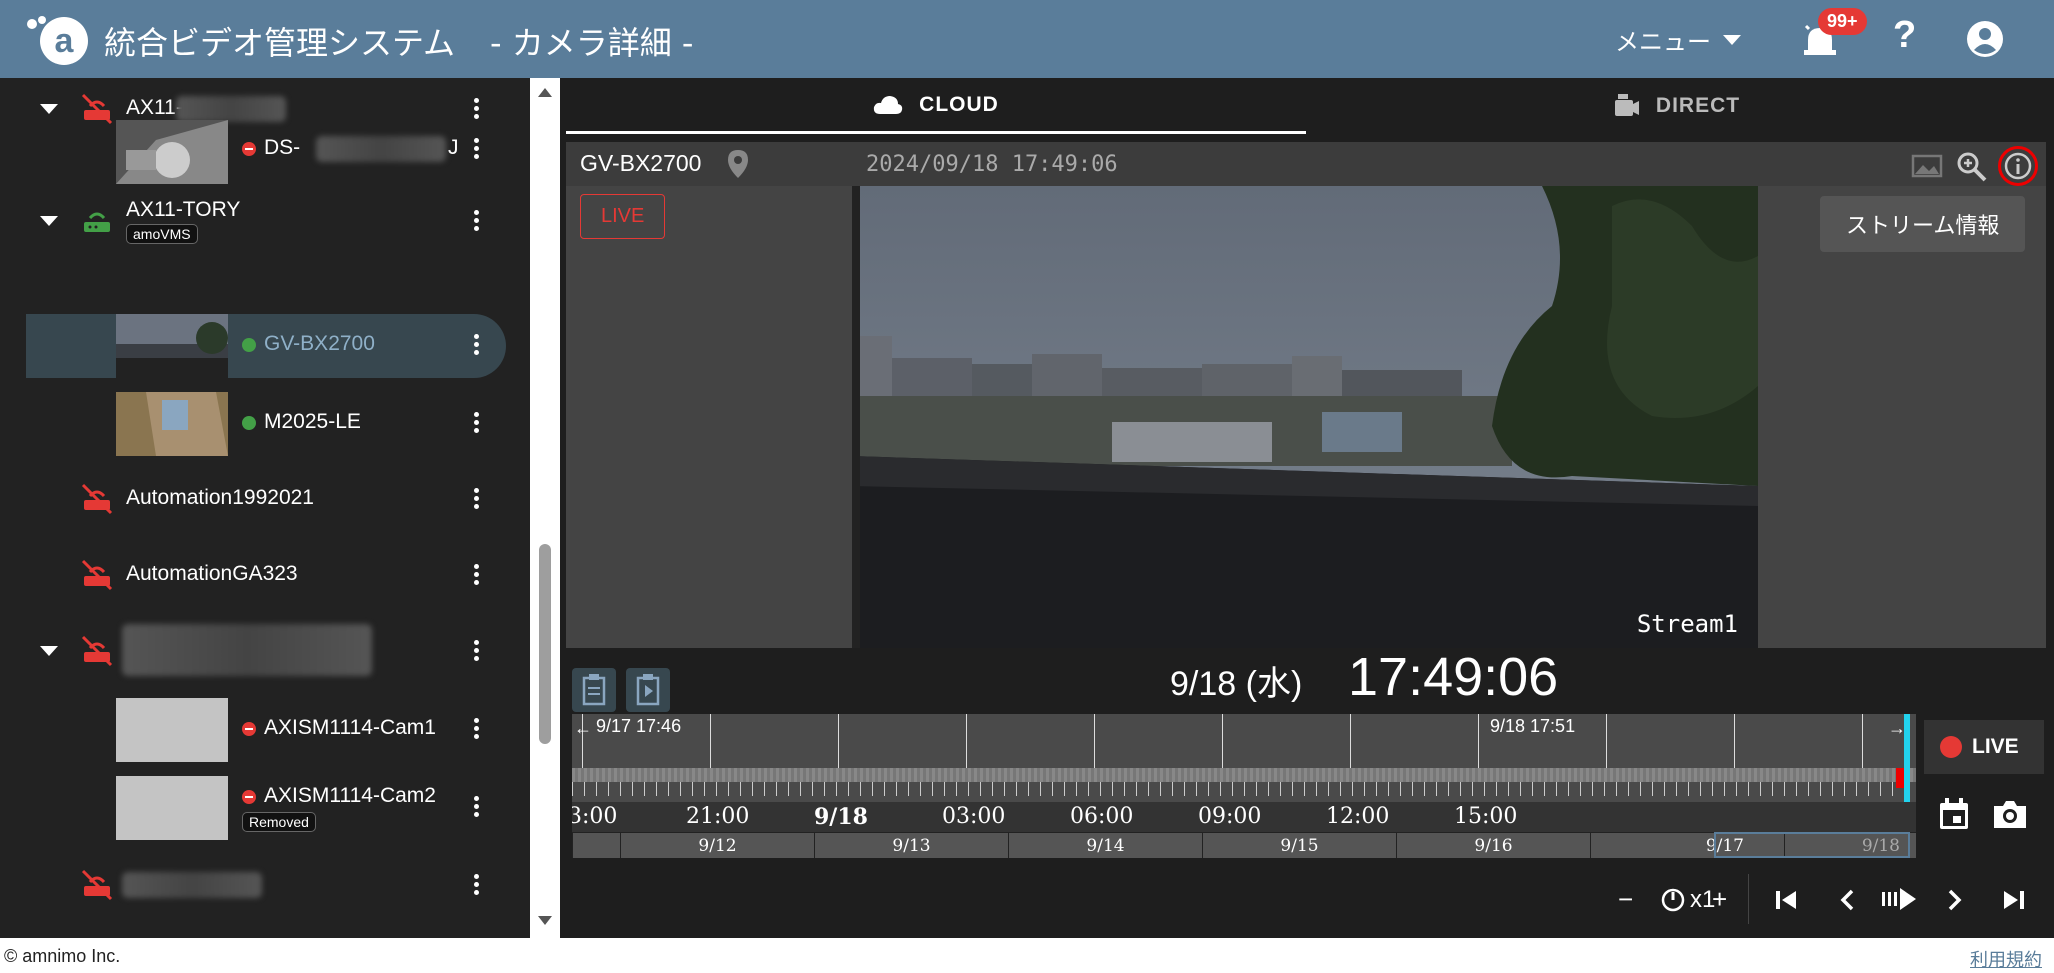  I want to click on timeline: ← 9/17 17:46 9/18 17:51 →, so click(1244, 758).